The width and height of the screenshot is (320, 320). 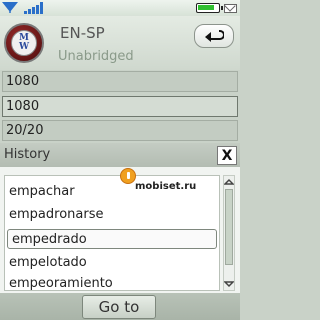 What do you see at coordinates (227, 155) in the screenshot?
I see `close-button: X` at bounding box center [227, 155].